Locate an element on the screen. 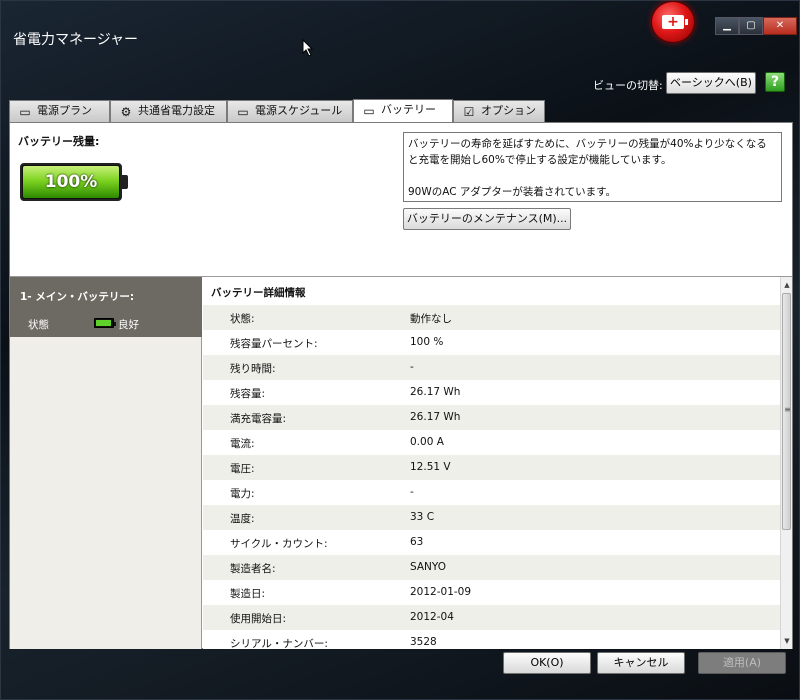 Image resolution: width=800 pixels, height=700 pixels. close-button: ✕ is located at coordinates (780, 26).